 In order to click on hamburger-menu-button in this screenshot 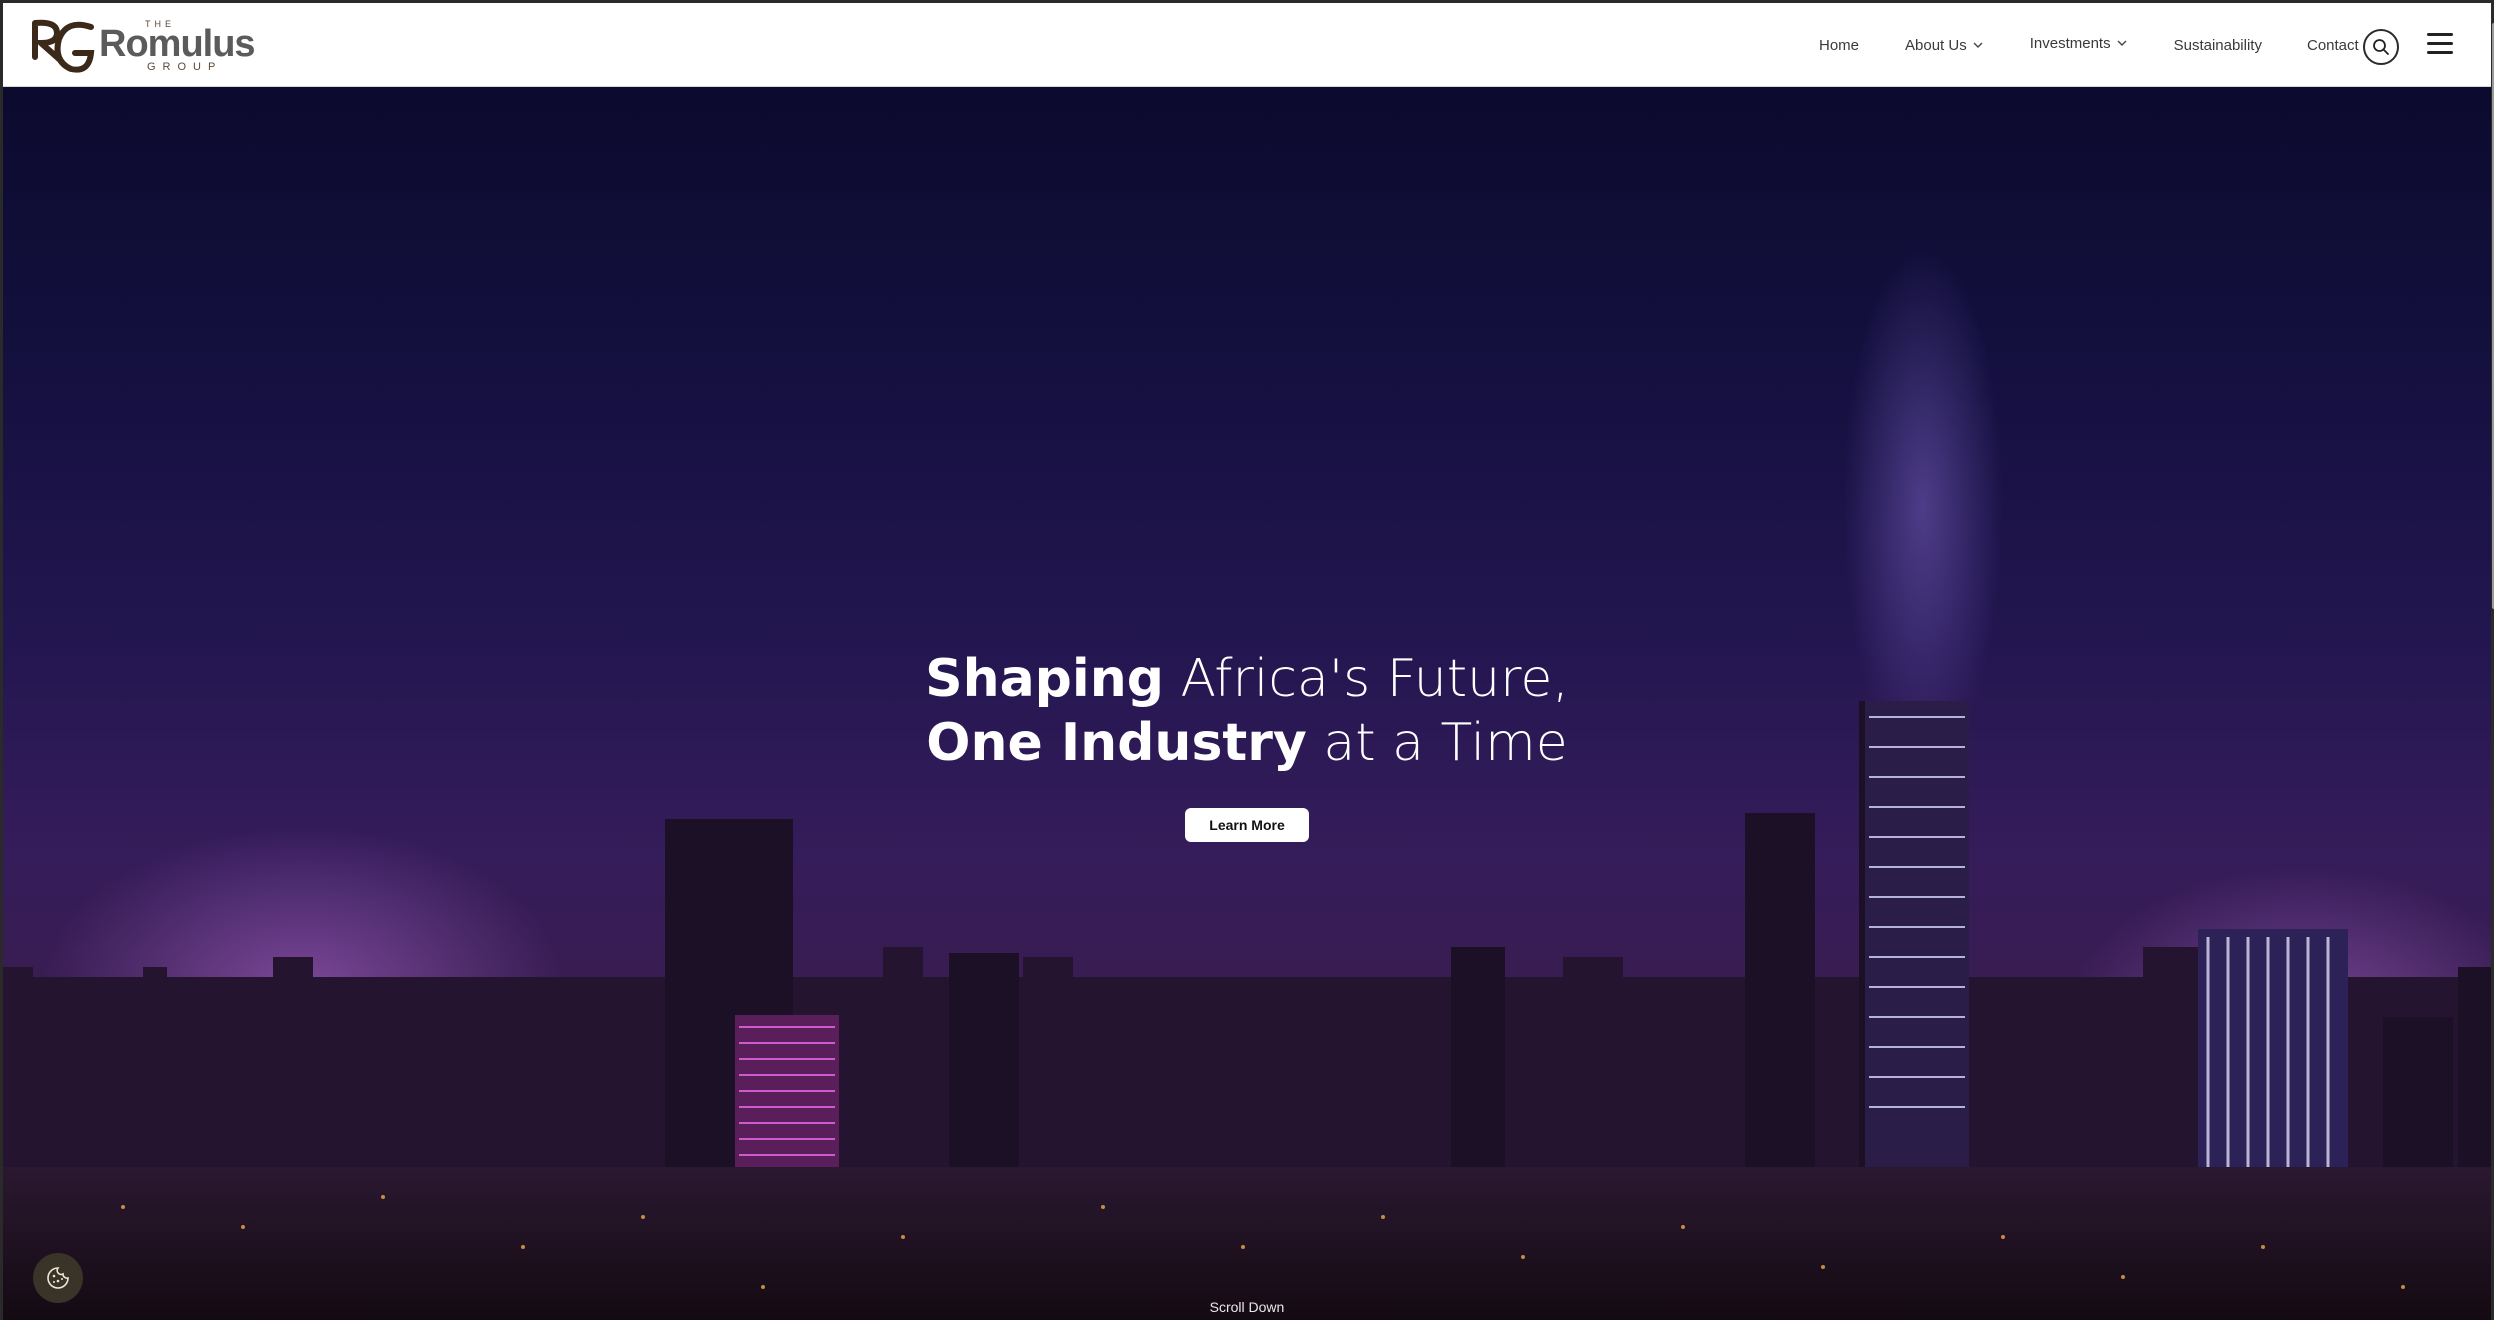, I will do `click(2440, 45)`.